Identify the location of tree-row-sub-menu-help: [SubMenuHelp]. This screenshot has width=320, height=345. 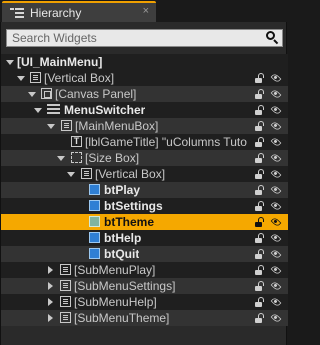
(144, 302).